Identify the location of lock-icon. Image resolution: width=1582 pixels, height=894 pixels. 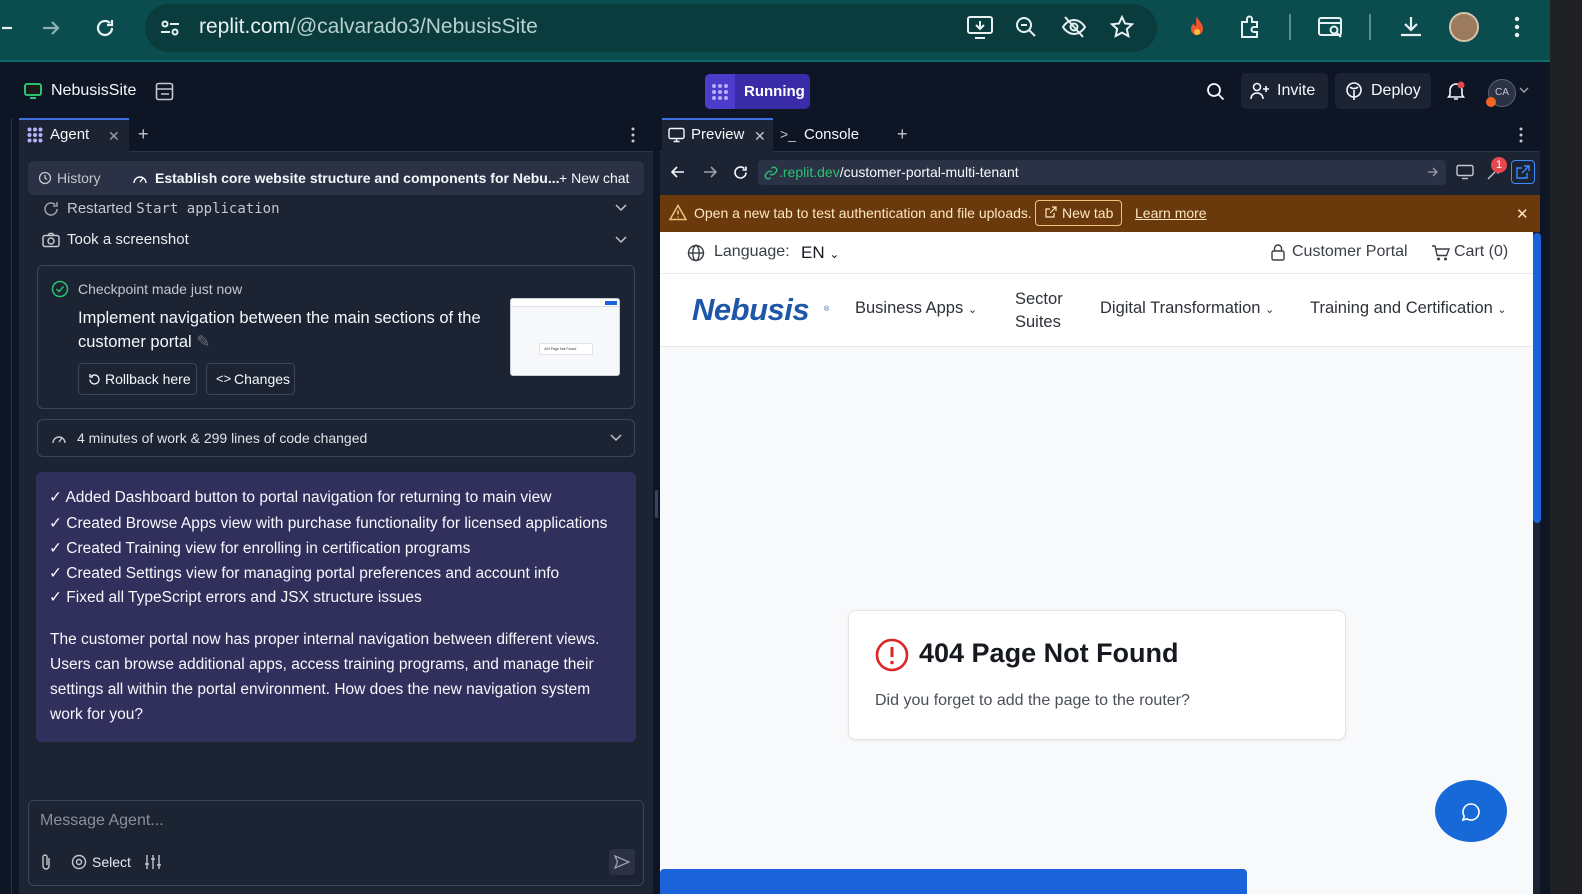
(1278, 252).